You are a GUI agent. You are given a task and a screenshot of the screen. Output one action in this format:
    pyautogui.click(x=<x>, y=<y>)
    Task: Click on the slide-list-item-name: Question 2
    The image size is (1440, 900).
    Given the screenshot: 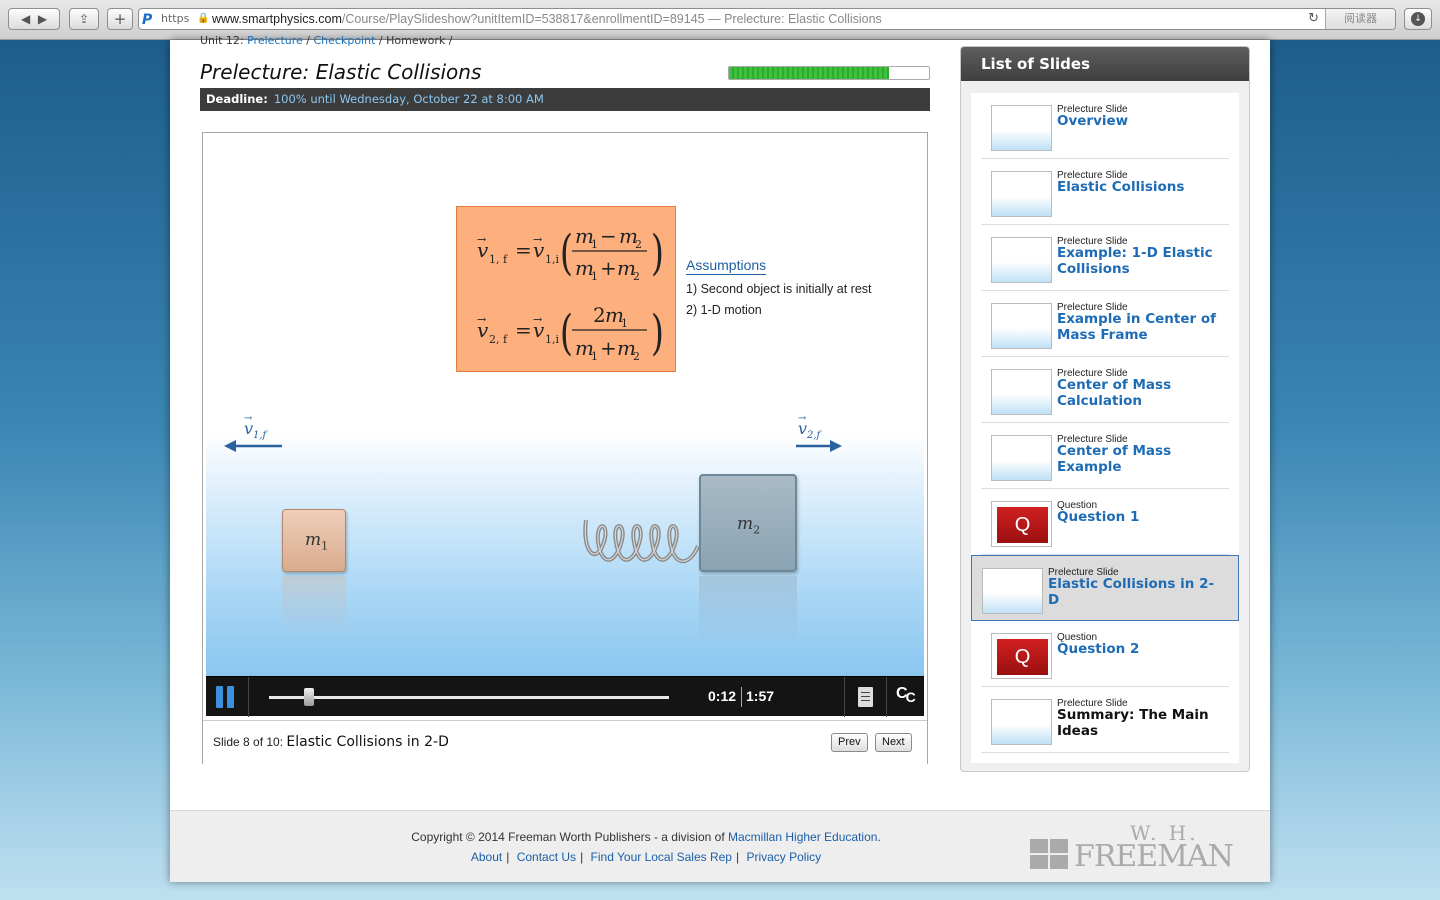 What is the action you would take?
    pyautogui.click(x=1145, y=649)
    